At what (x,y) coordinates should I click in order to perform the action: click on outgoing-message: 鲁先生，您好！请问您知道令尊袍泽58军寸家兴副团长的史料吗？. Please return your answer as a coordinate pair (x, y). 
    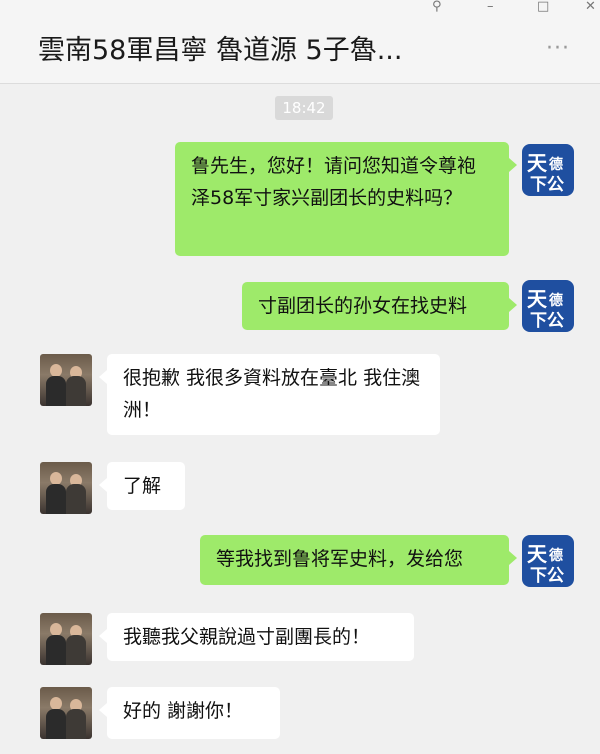
    Looking at the image, I should click on (346, 199).